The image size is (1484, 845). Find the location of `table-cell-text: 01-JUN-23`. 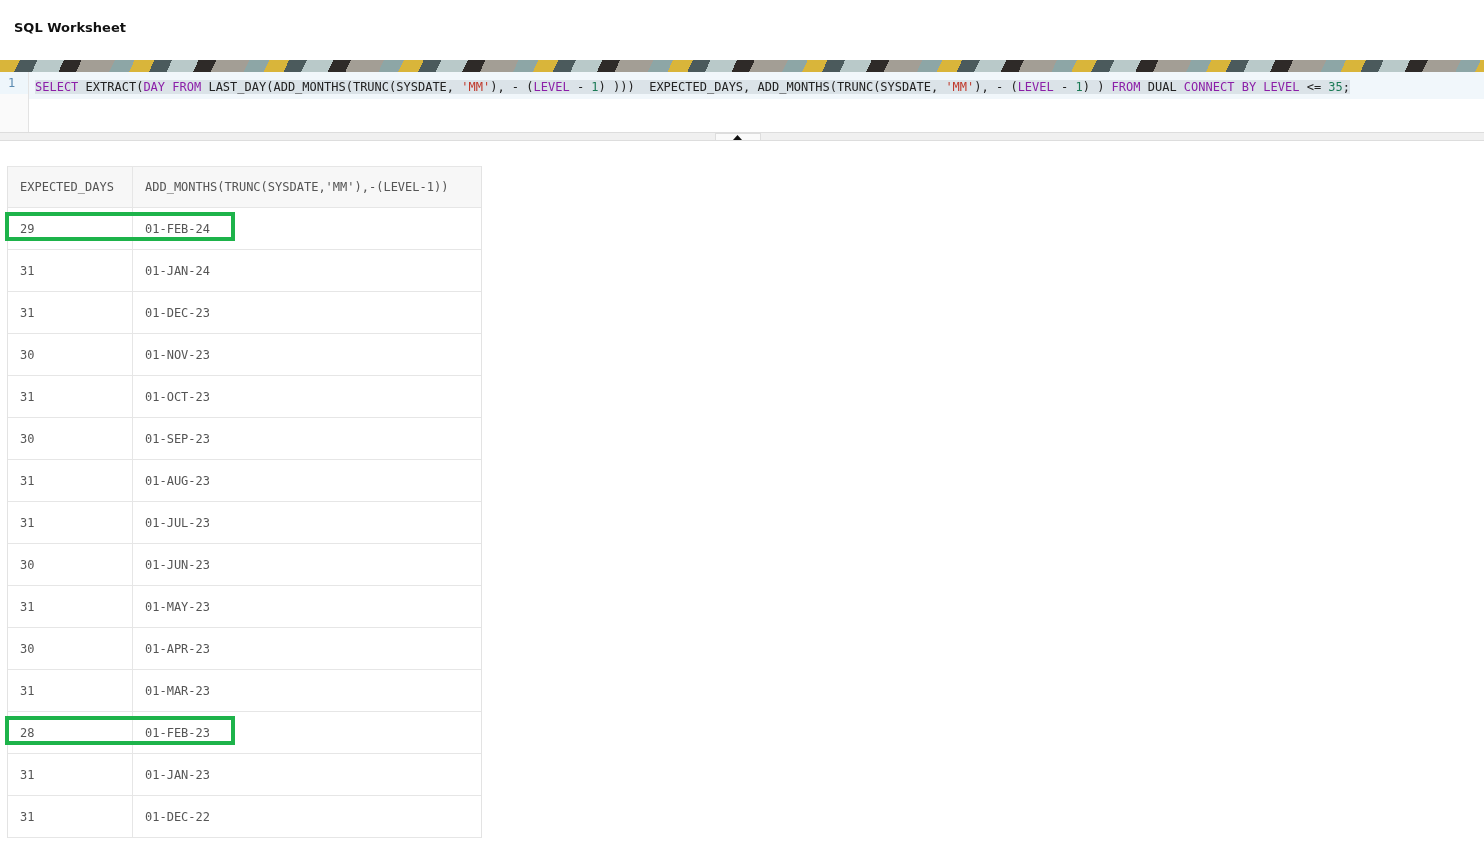

table-cell-text: 01-JUN-23 is located at coordinates (178, 565).